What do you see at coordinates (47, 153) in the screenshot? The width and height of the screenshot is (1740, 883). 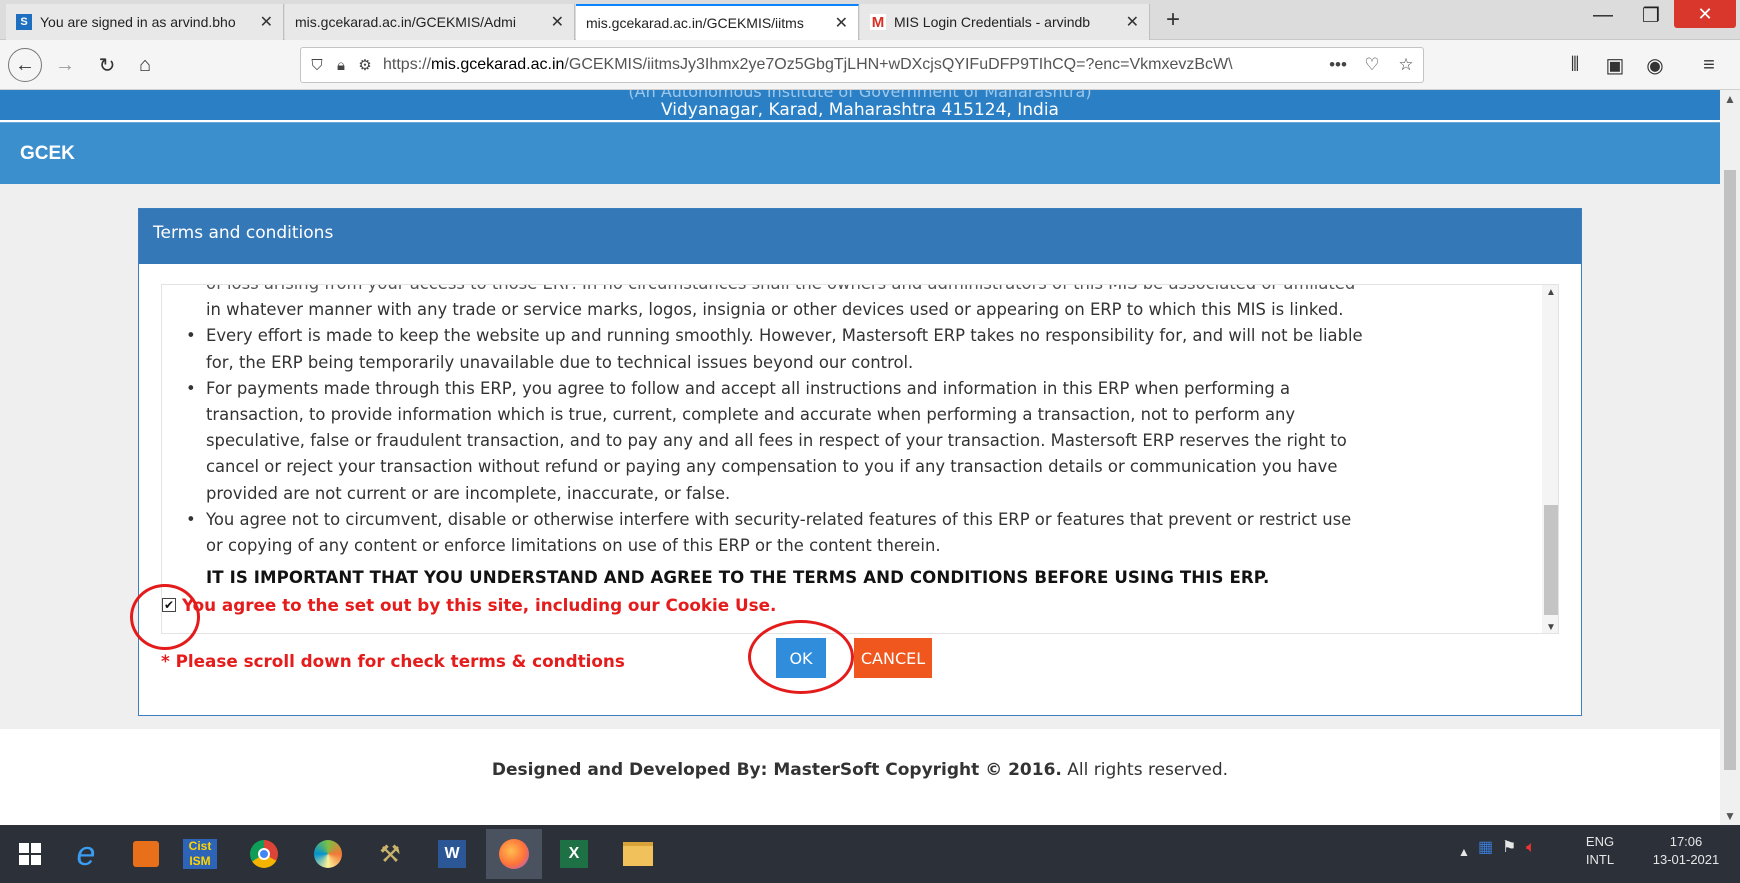 I see `org-short-name: GCEK` at bounding box center [47, 153].